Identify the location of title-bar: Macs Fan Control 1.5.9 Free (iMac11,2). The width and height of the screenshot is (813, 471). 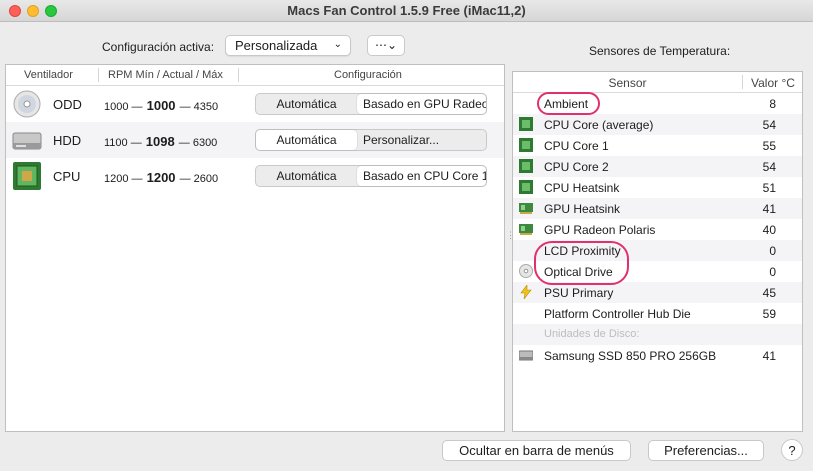
(406, 11).